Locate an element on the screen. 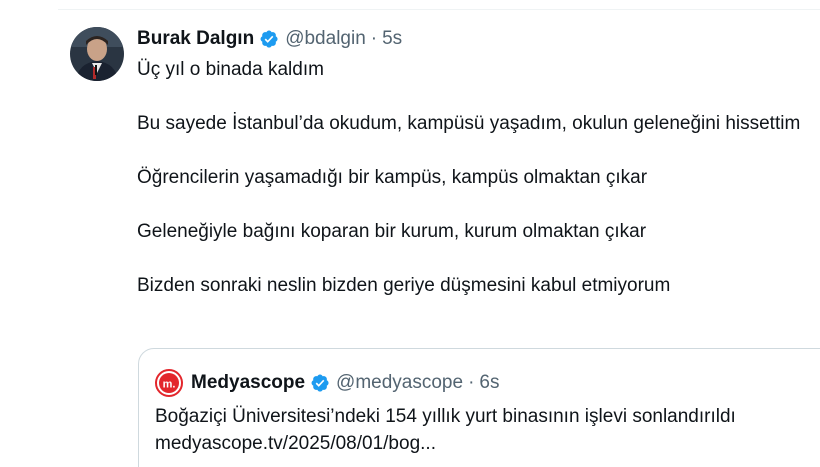 The image size is (820, 467). tweet-timestamp: 5s is located at coordinates (392, 39).